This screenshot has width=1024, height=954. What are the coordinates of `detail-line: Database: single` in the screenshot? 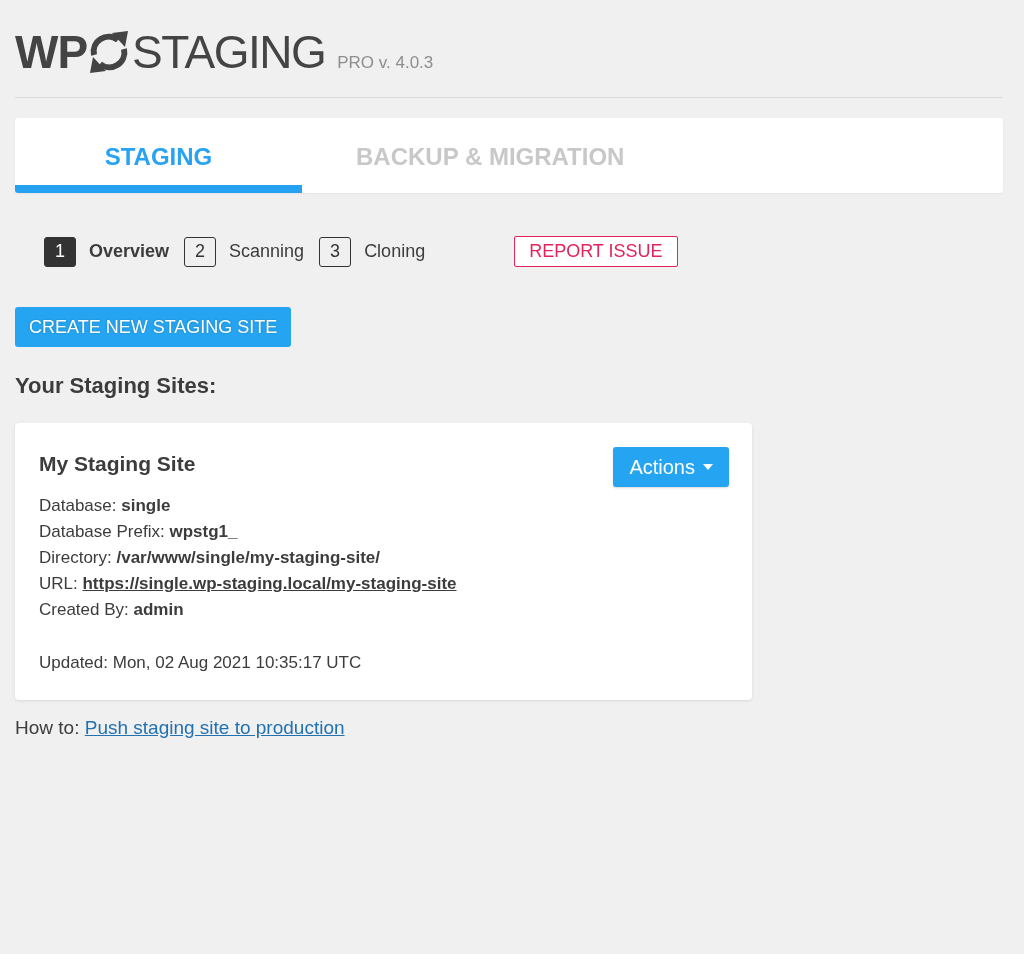 It's located at (105, 506).